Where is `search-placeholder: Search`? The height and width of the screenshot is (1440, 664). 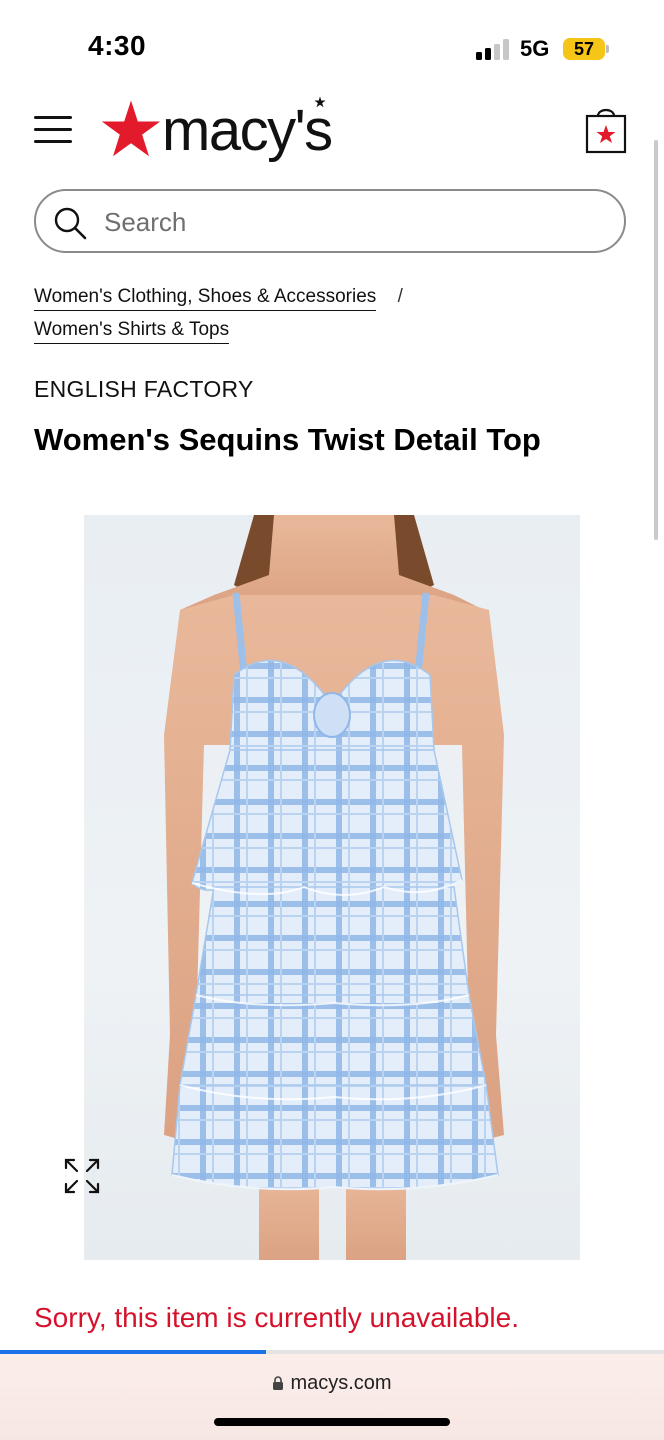
search-placeholder: Search is located at coordinates (145, 222).